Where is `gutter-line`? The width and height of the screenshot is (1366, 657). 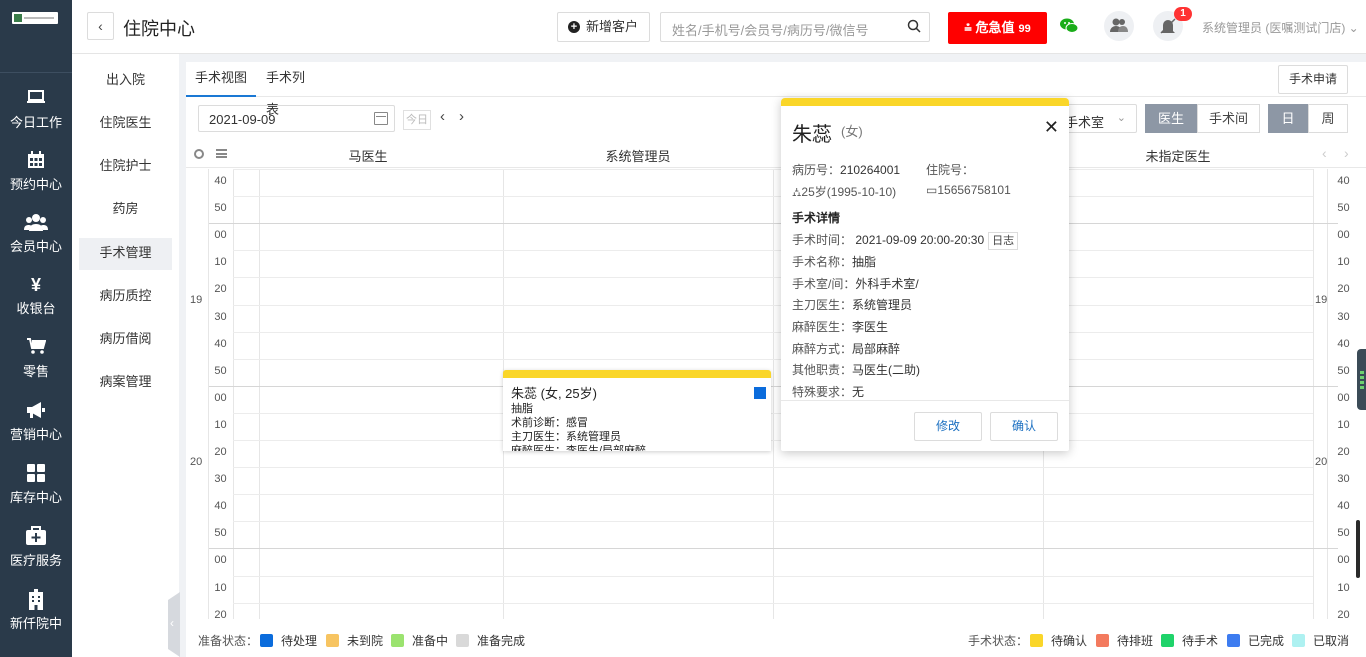 gutter-line is located at coordinates (208, 394).